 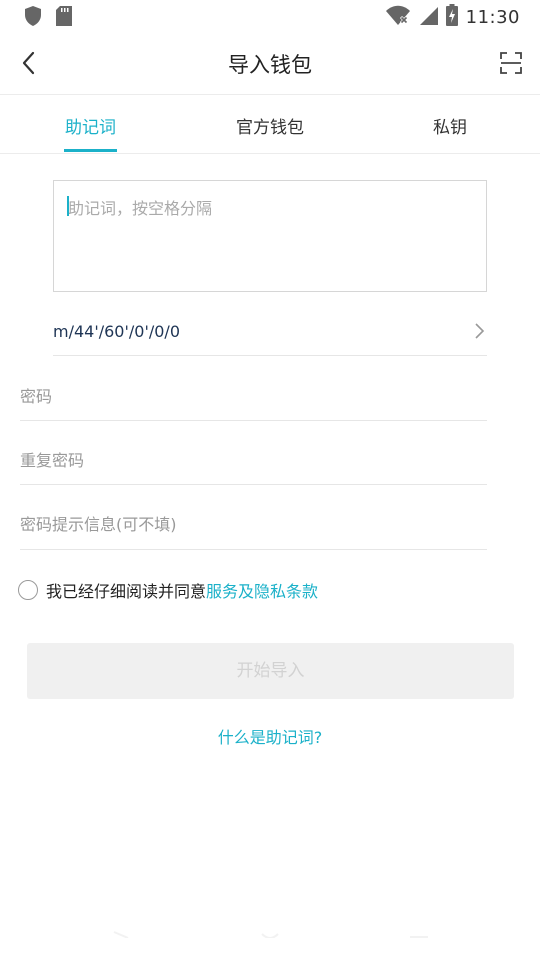 I want to click on scan-icon, so click(x=511, y=63).